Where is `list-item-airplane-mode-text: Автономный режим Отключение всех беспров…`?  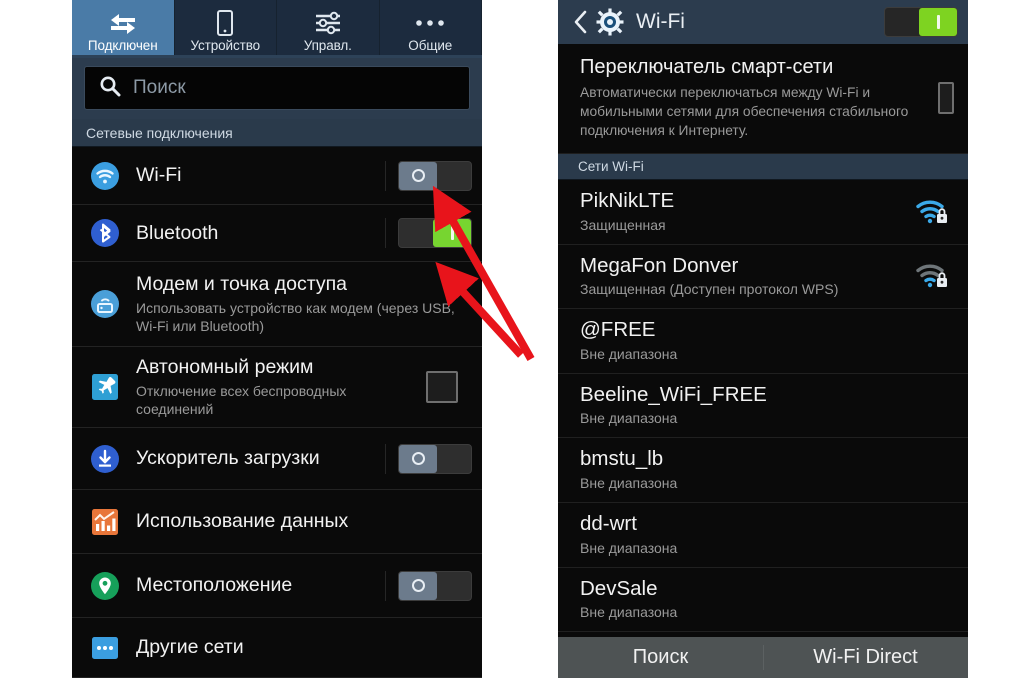 list-item-airplane-mode-text: Автономный режим Отключение всех беспров… is located at coordinates (271, 386).